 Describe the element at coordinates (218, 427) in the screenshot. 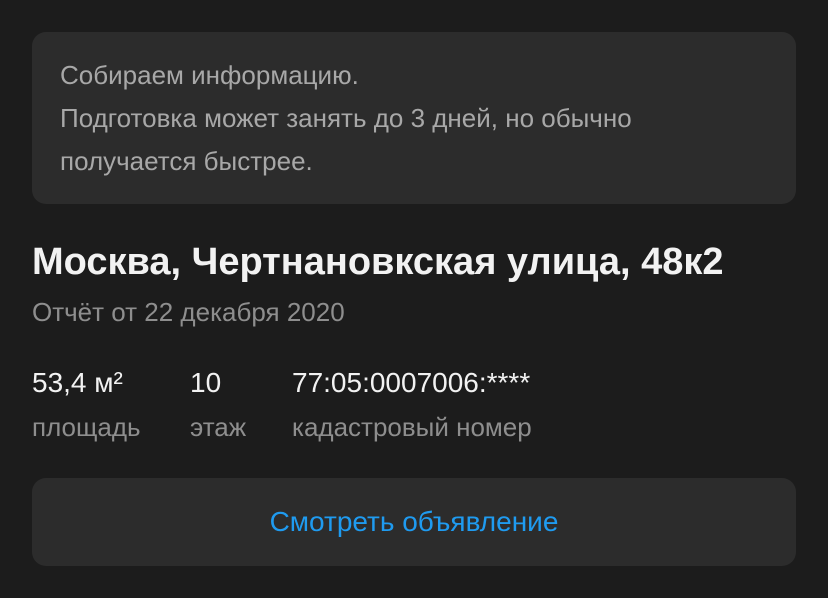

I see `floor-label: этаж` at that location.